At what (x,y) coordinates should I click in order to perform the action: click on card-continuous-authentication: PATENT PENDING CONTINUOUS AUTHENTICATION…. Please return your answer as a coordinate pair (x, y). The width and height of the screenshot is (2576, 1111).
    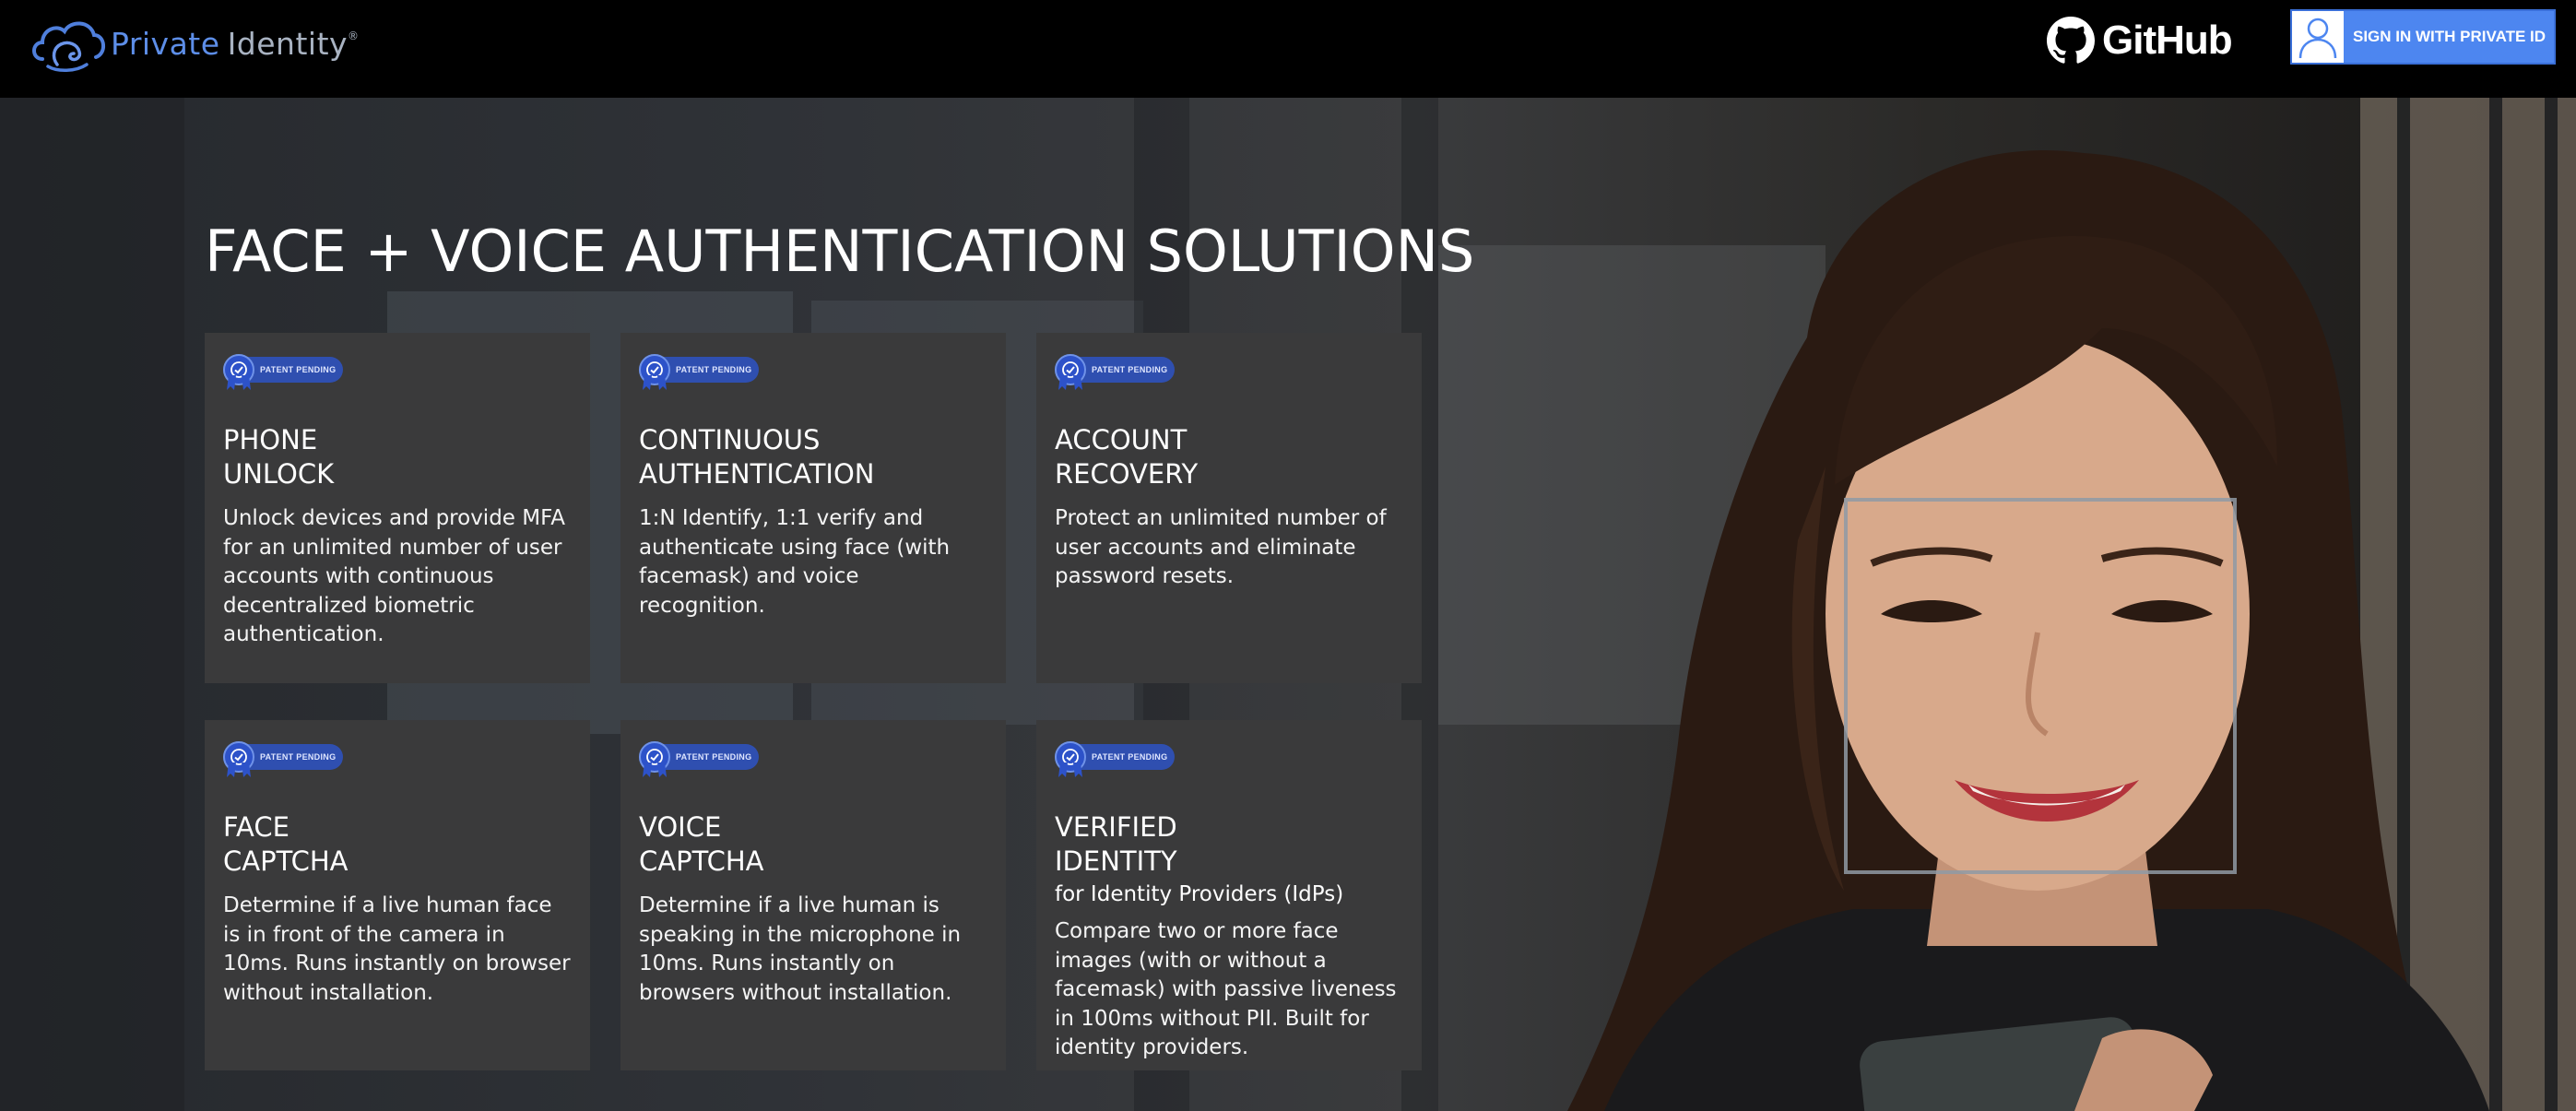
    Looking at the image, I should click on (813, 508).